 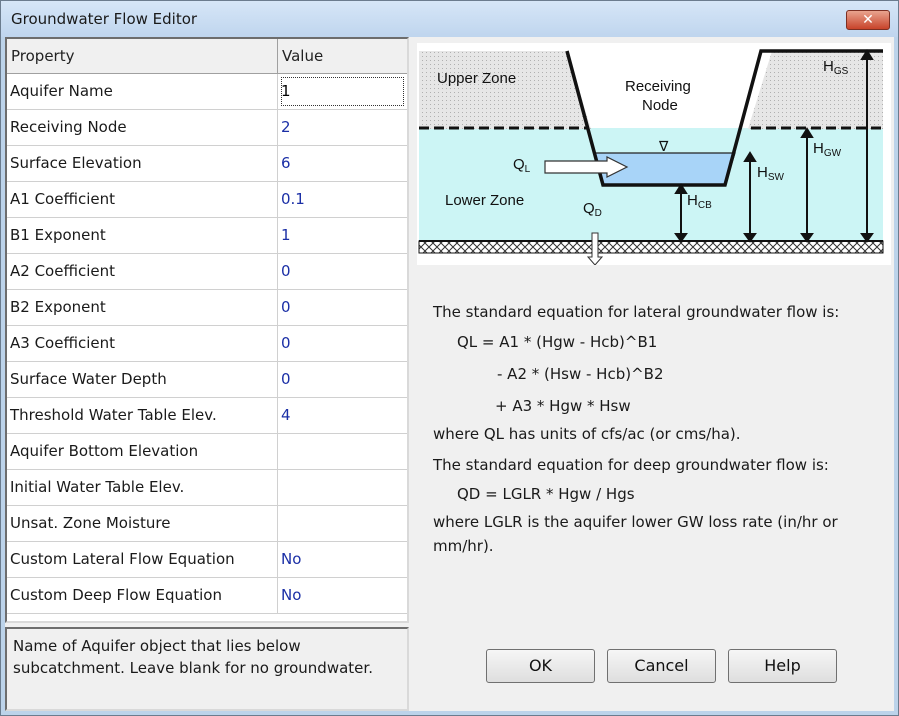 I want to click on cancel-button: Cancel, so click(x=661, y=666).